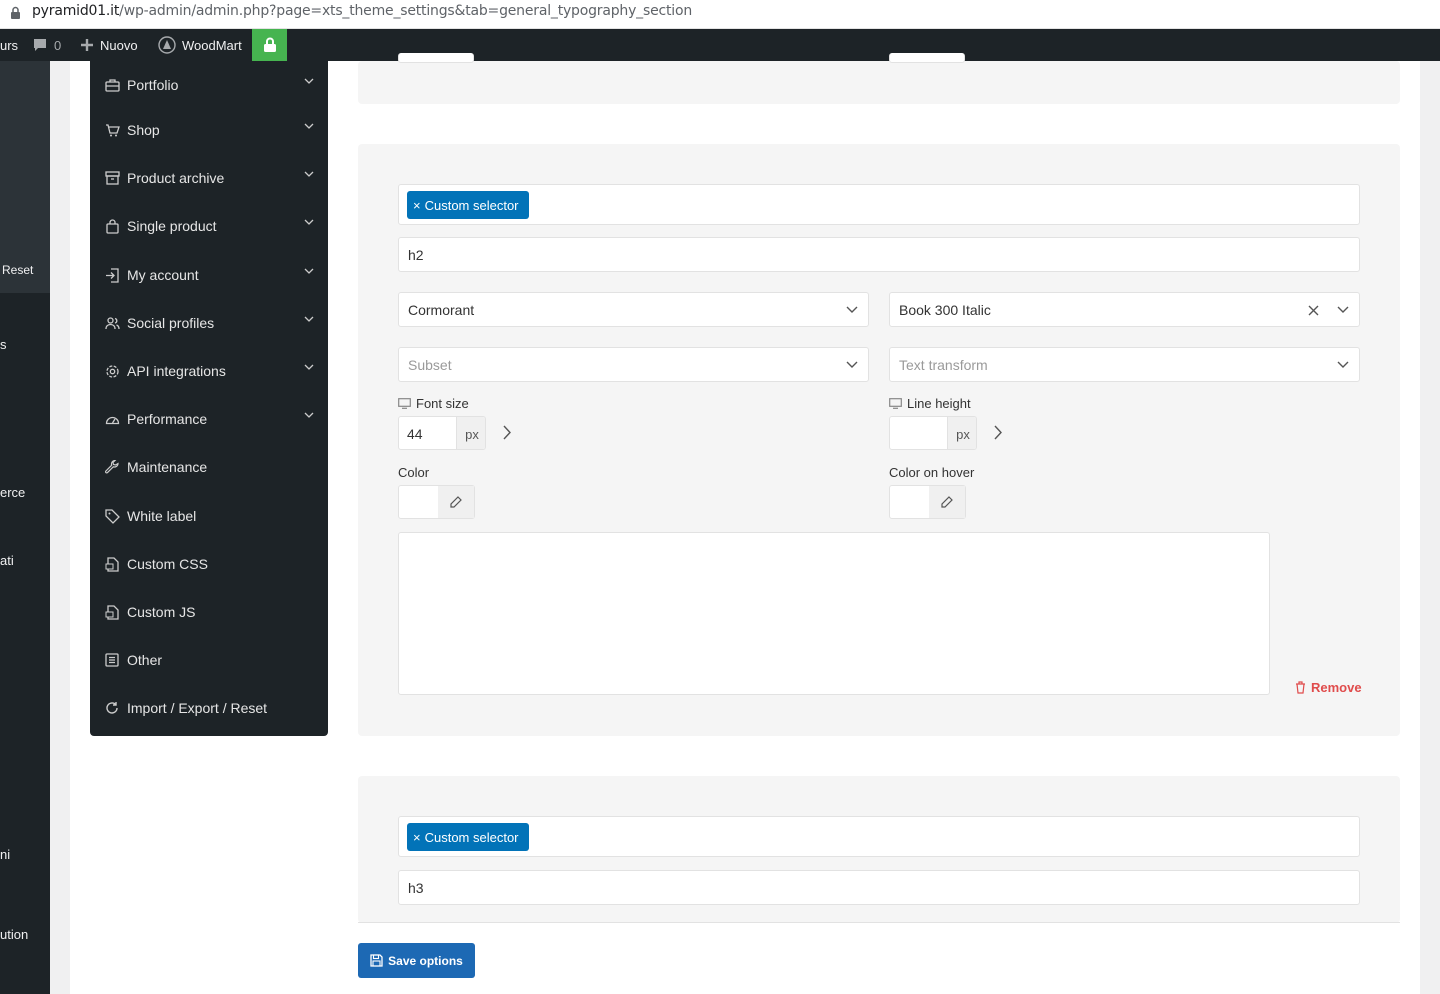 This screenshot has height=994, width=1440. I want to click on login-icon, so click(112, 275).